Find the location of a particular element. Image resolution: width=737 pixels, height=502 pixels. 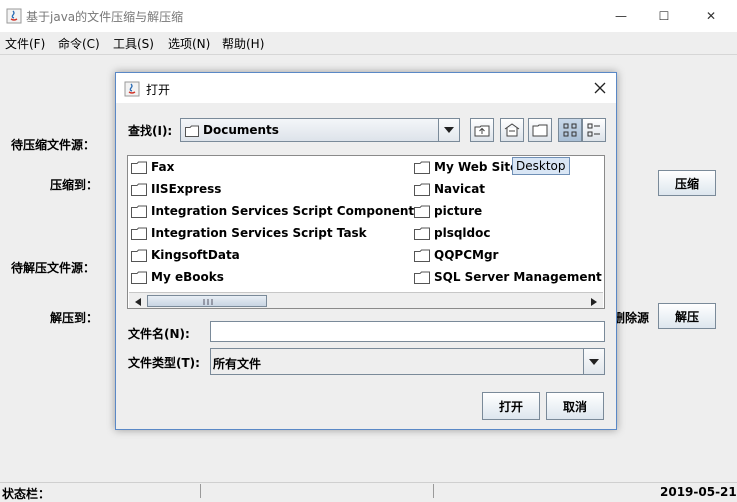

up-folder-icon is located at coordinates (482, 131).